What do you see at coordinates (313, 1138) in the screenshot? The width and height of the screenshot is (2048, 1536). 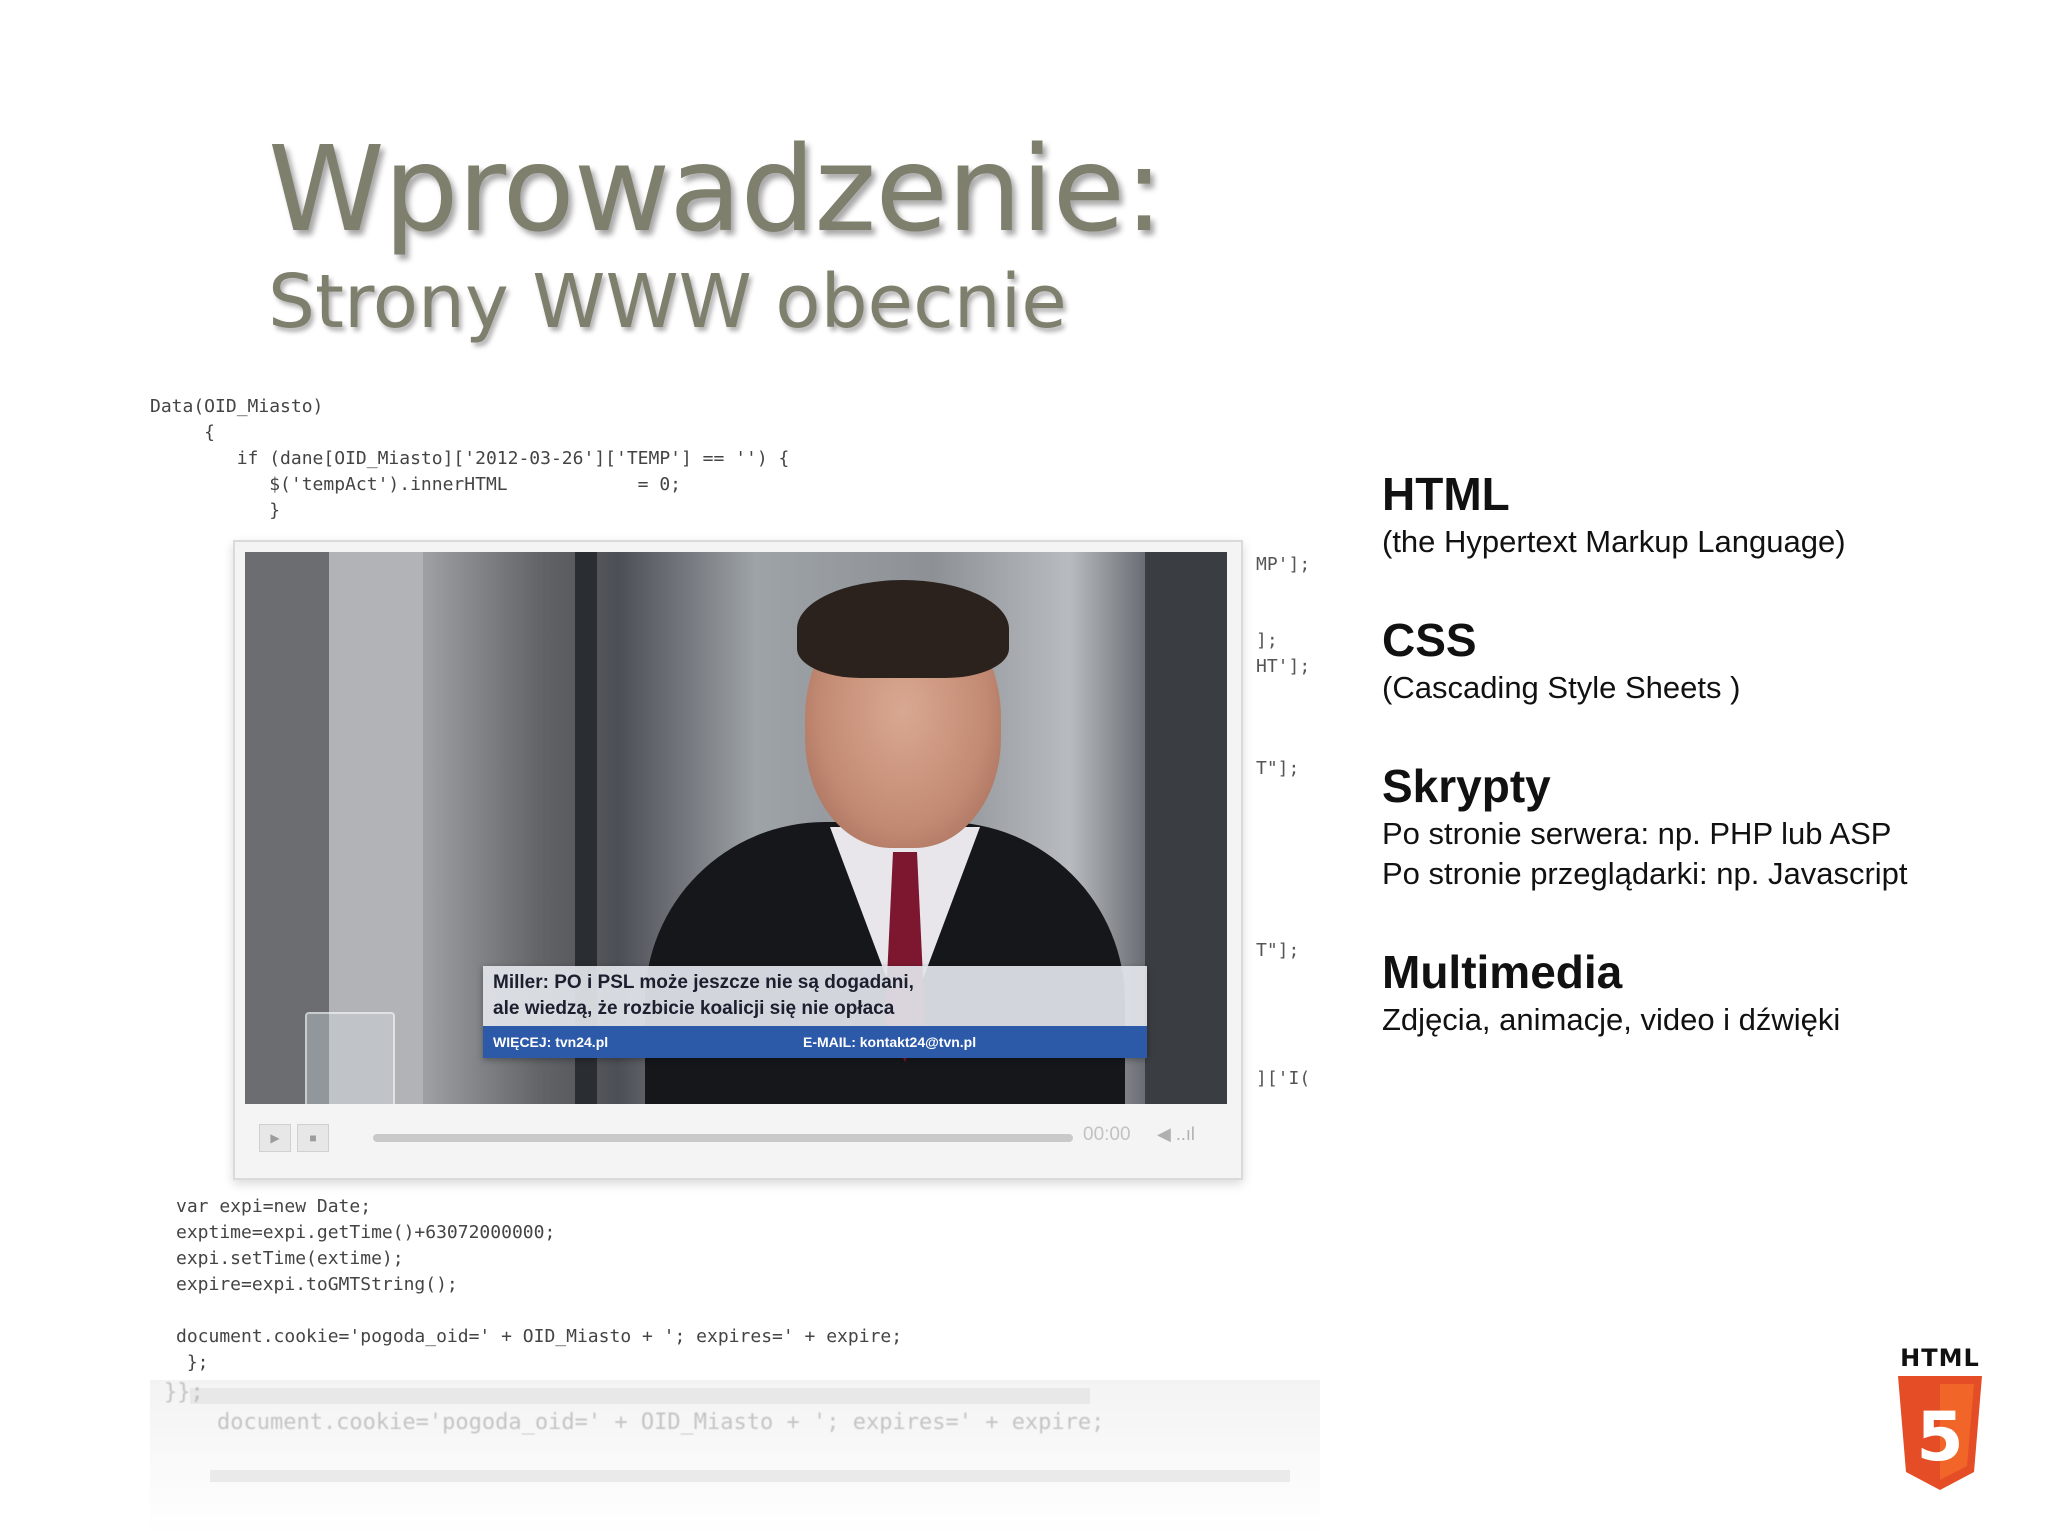 I see `stop-icon: ■` at bounding box center [313, 1138].